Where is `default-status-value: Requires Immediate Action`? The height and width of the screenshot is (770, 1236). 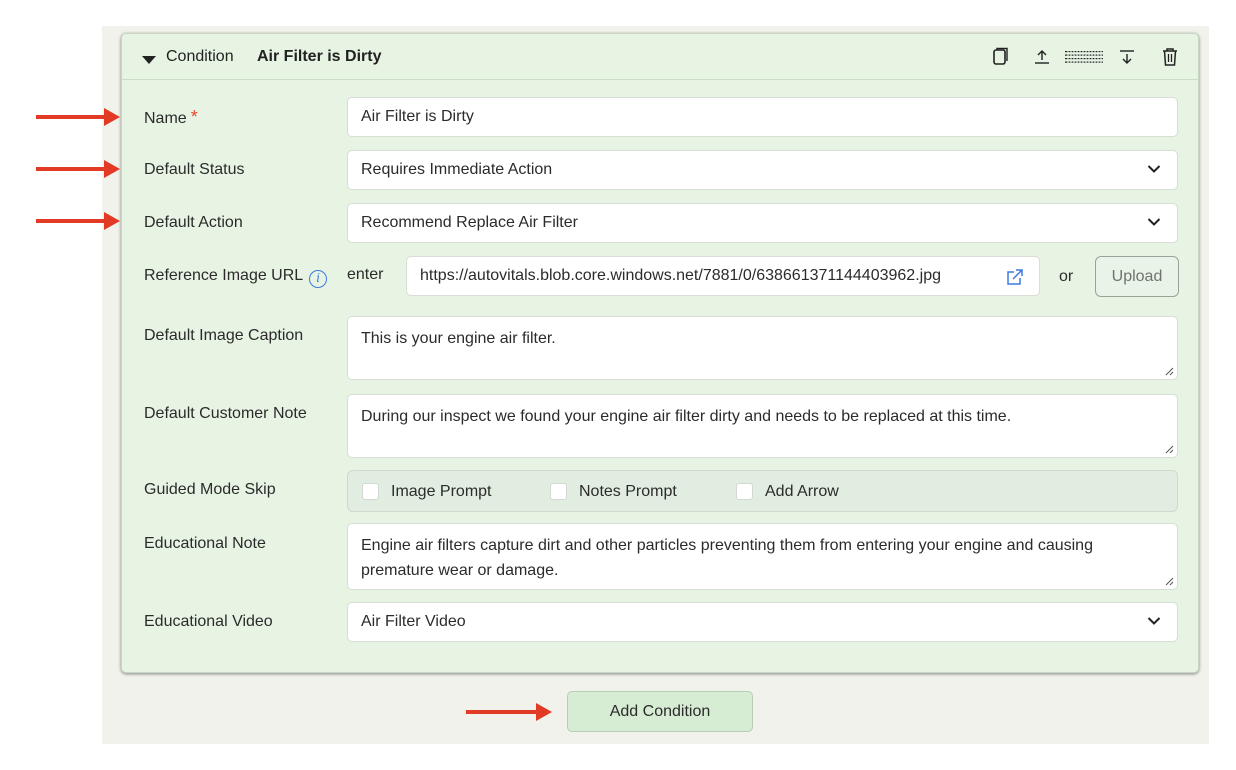 default-status-value: Requires Immediate Action is located at coordinates (457, 169).